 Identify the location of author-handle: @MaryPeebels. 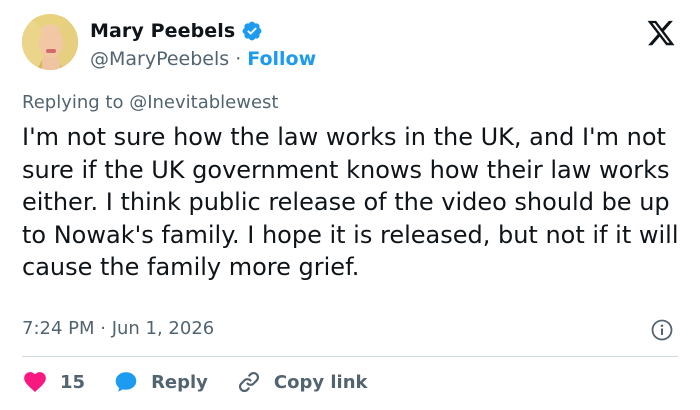
(159, 59).